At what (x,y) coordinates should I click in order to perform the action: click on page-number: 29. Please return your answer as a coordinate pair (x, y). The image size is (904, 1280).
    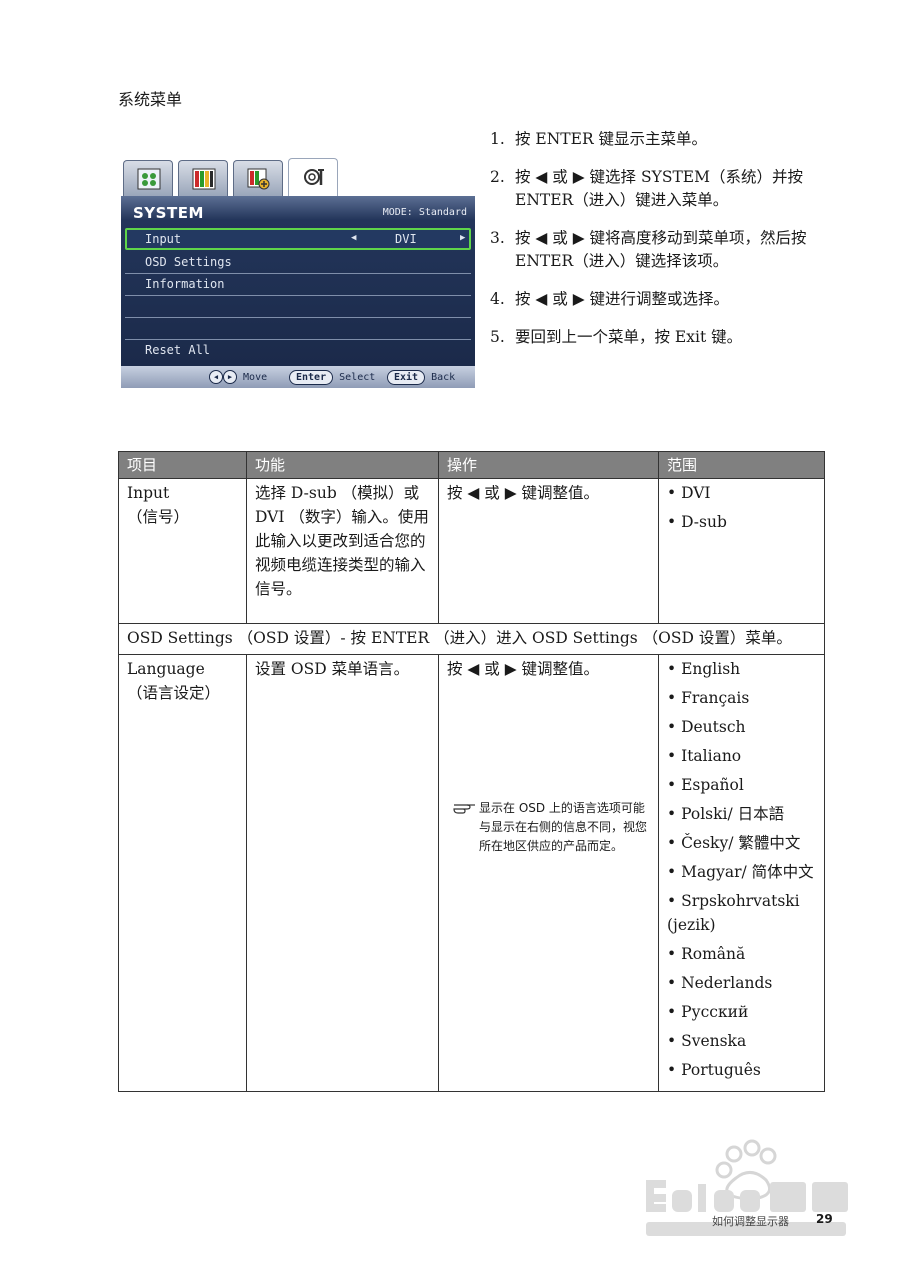
    Looking at the image, I should click on (824, 1219).